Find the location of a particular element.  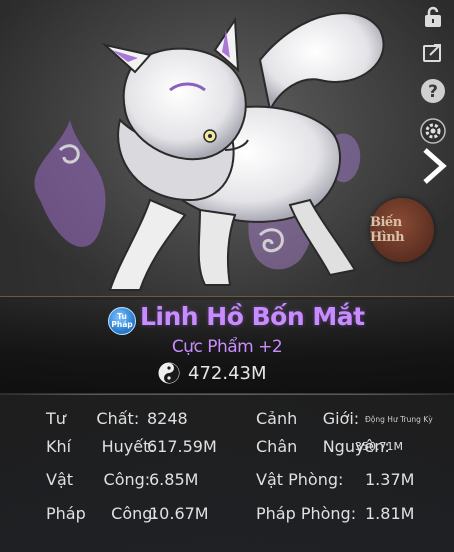

lock-icon is located at coordinates (433, 16).